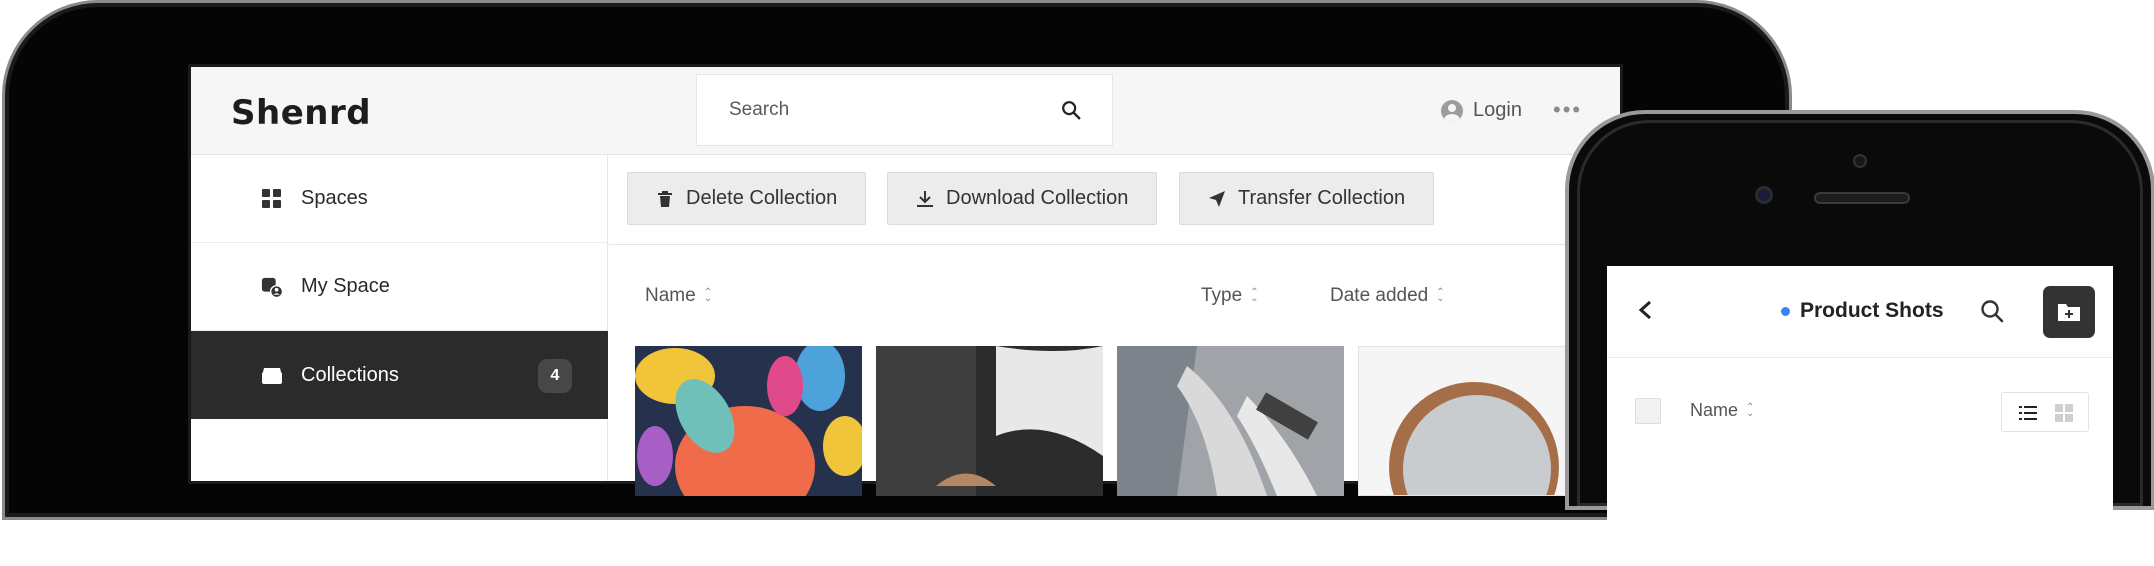 The width and height of the screenshot is (2154, 566). Describe the element at coordinates (334, 198) in the screenshot. I see `sidebar-item-label: Spaces` at that location.